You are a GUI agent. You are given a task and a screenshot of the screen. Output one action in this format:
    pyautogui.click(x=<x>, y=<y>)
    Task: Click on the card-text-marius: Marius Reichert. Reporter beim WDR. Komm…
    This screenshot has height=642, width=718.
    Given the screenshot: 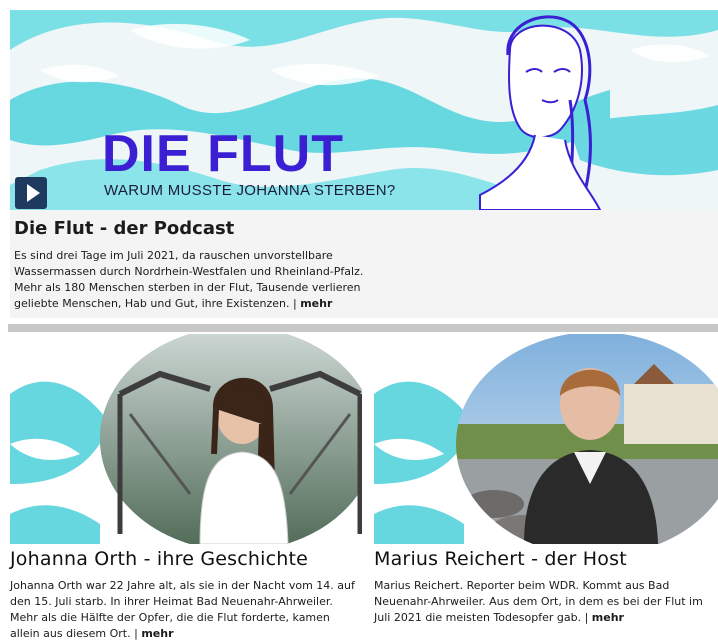 What is the action you would take?
    pyautogui.click(x=546, y=602)
    